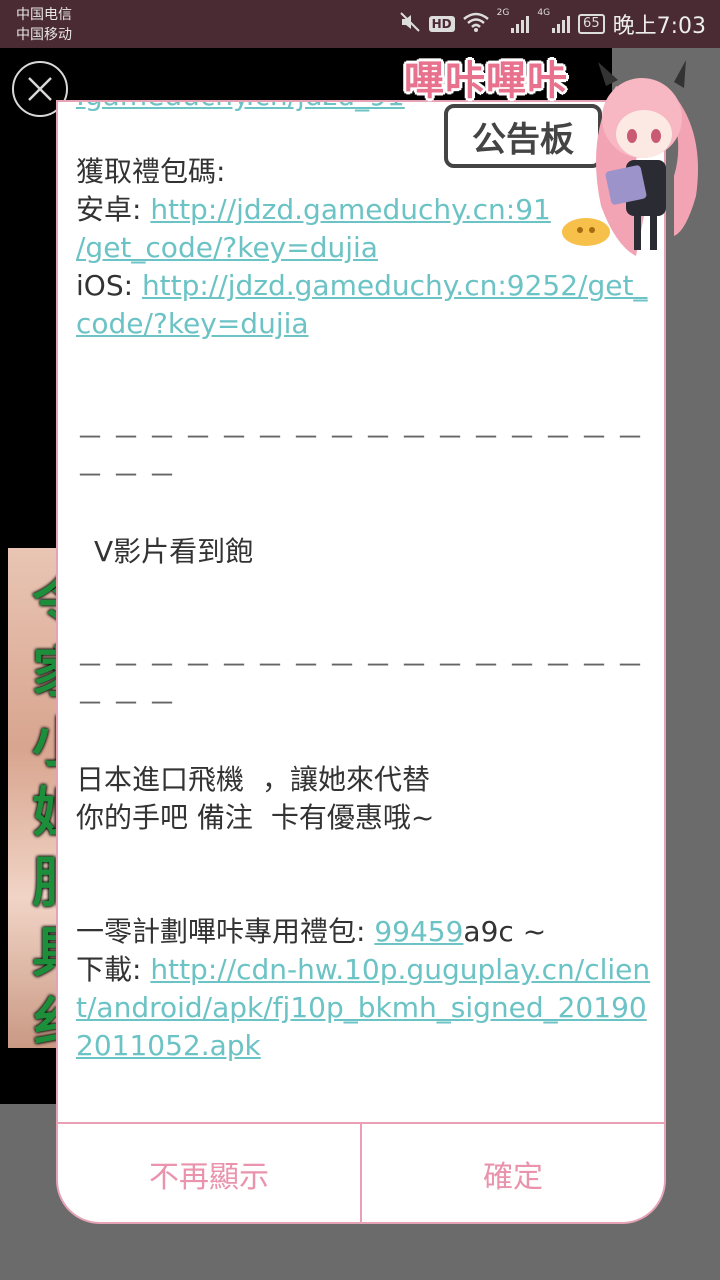 The image size is (720, 1280). Describe the element at coordinates (164, 817) in the screenshot. I see `promo-text: 你的手吧 備注` at that location.